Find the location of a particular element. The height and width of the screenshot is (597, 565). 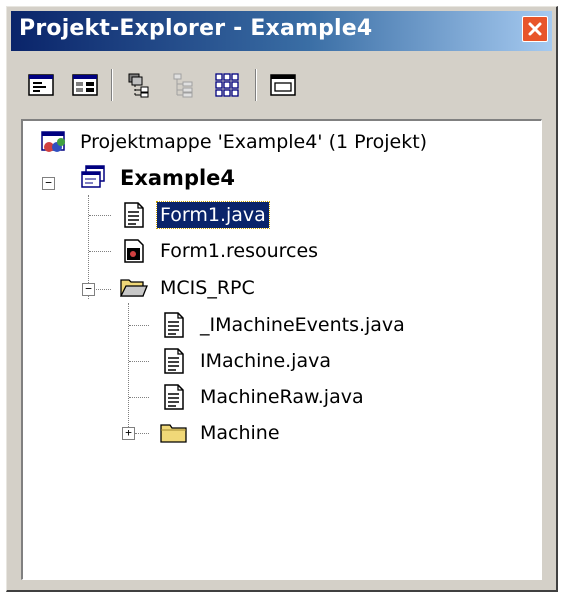

machine-label: Machine is located at coordinates (240, 433).